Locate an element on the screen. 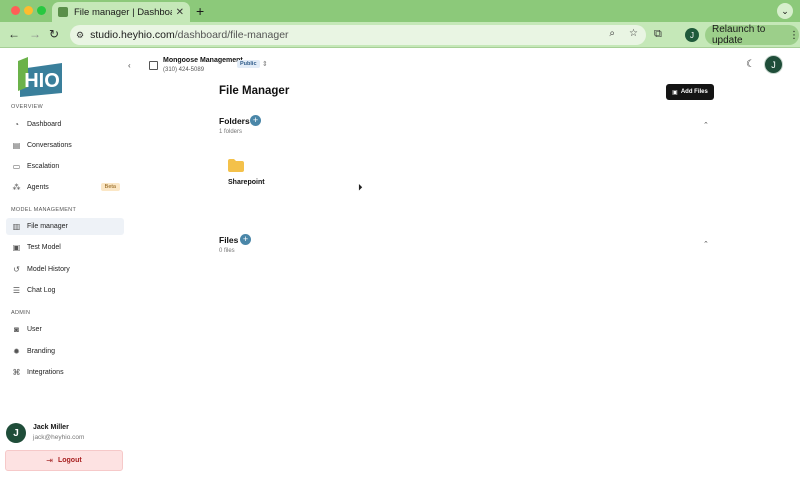 The image size is (800, 487). site-info-icon: ⚙ is located at coordinates (80, 35).